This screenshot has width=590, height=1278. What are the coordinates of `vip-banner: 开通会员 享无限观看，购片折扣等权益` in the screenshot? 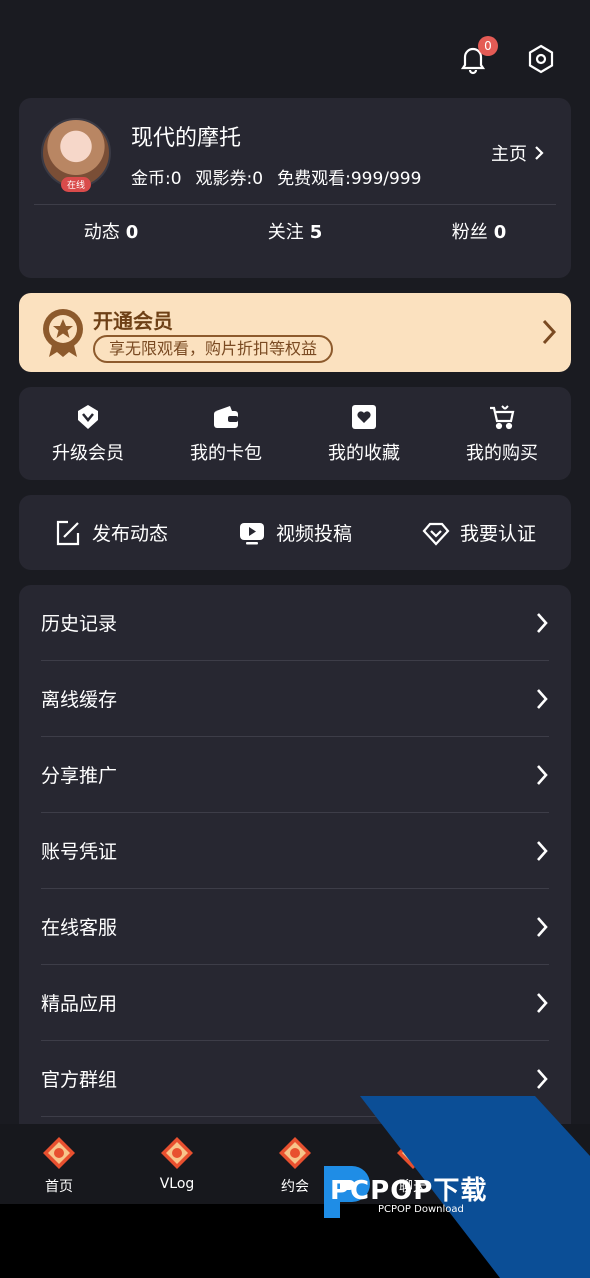 It's located at (295, 332).